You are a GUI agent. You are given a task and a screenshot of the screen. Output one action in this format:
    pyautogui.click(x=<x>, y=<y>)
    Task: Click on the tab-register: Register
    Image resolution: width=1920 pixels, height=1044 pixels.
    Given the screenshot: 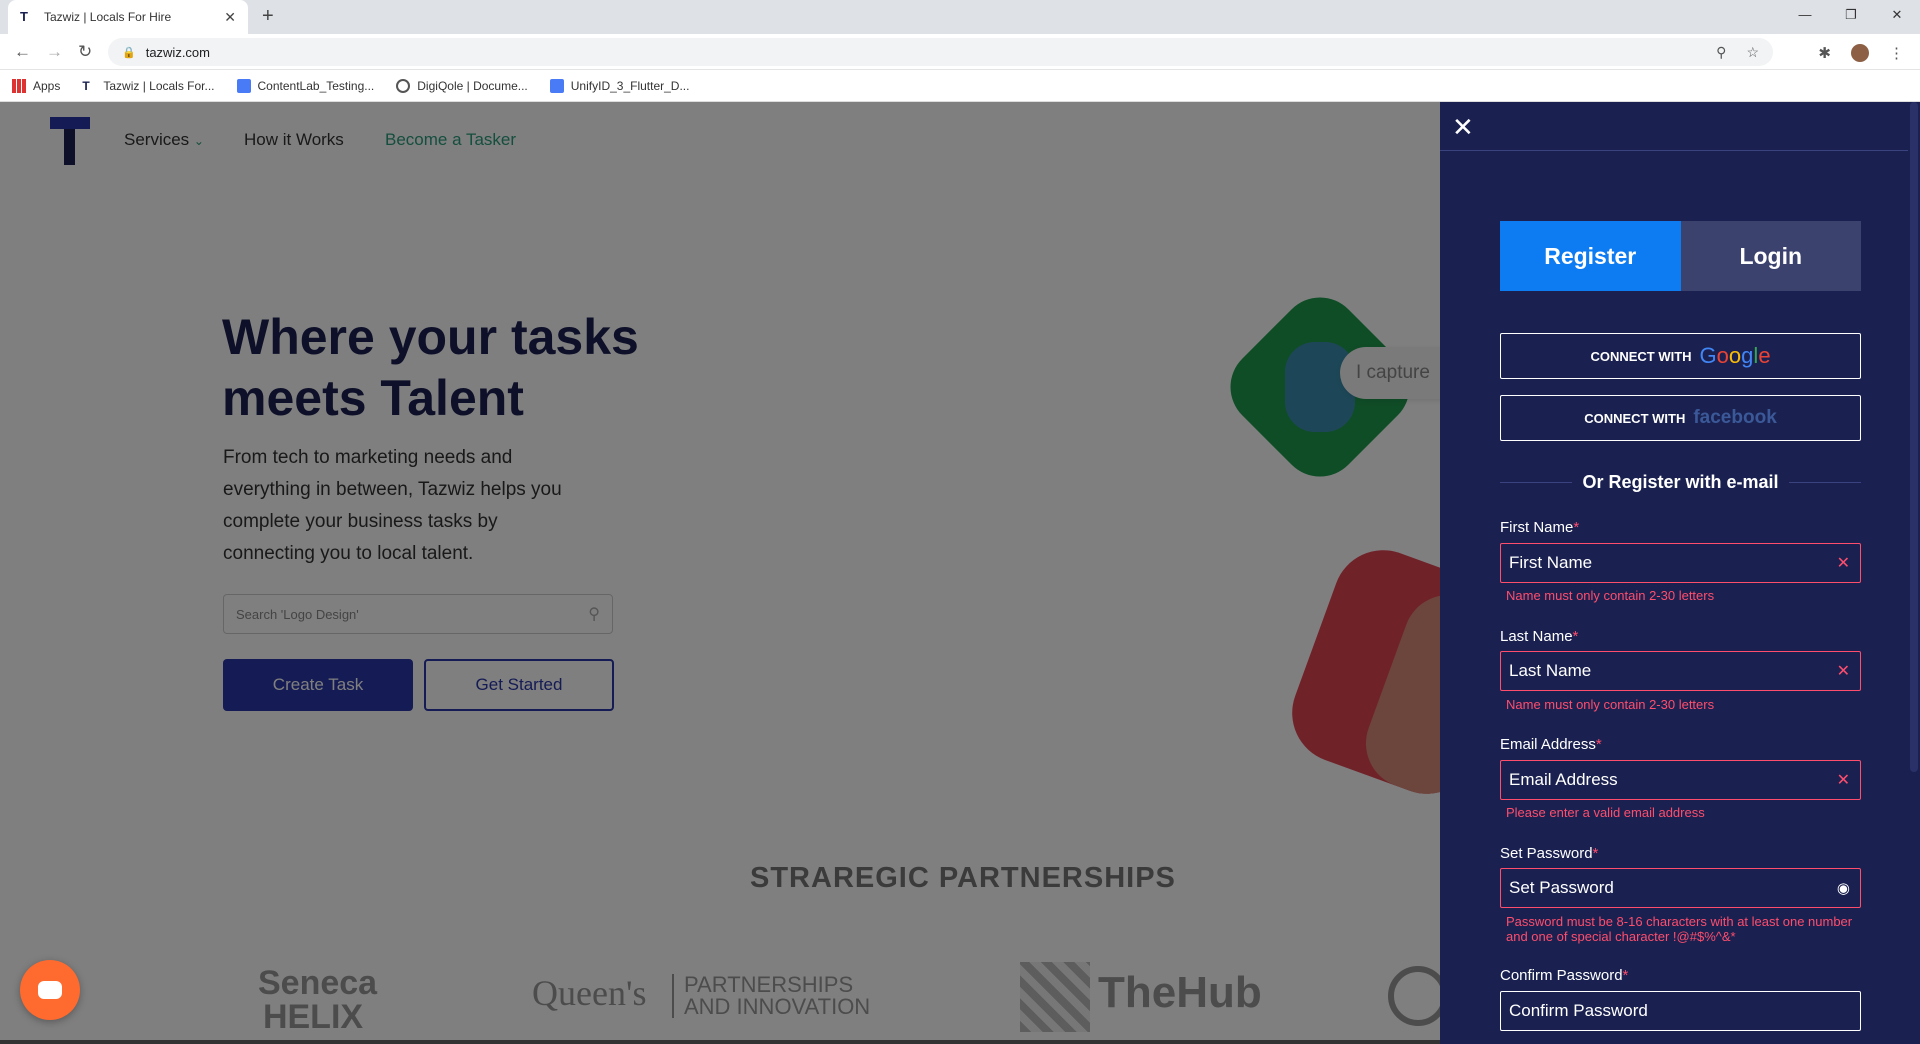 What is the action you would take?
    pyautogui.click(x=1590, y=256)
    